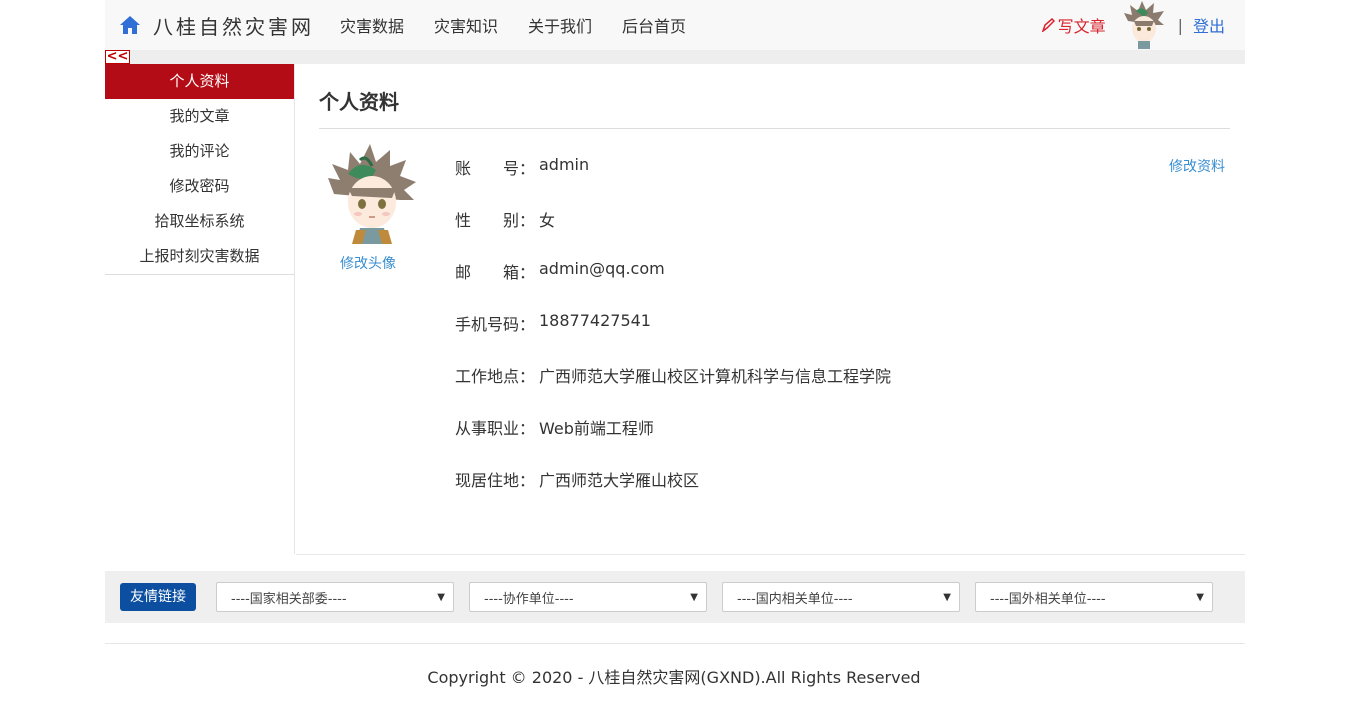 This screenshot has height=715, width=1348. What do you see at coordinates (619, 480) in the screenshot?
I see `info-value: 广西师范大学雁山校区` at bounding box center [619, 480].